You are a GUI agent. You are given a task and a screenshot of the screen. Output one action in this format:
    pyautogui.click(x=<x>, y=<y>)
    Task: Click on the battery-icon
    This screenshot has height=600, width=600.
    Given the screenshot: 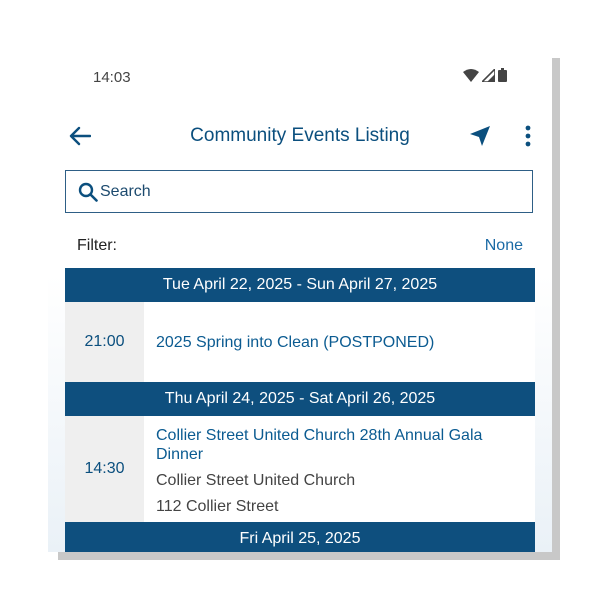 What is the action you would take?
    pyautogui.click(x=502, y=75)
    